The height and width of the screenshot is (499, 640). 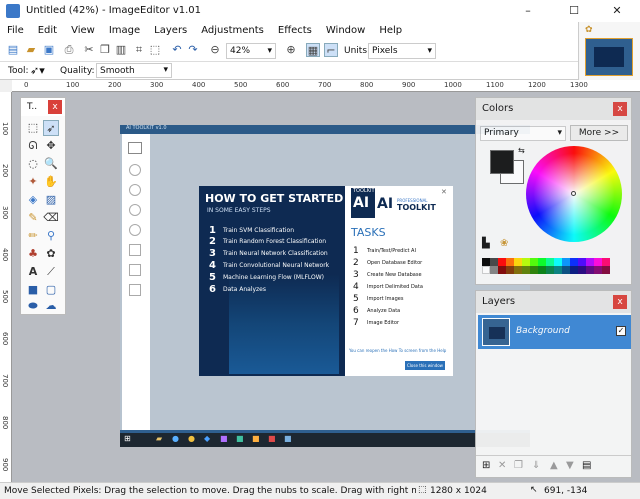 I want to click on move-layer-up-icon: ▲, so click(x=554, y=465).